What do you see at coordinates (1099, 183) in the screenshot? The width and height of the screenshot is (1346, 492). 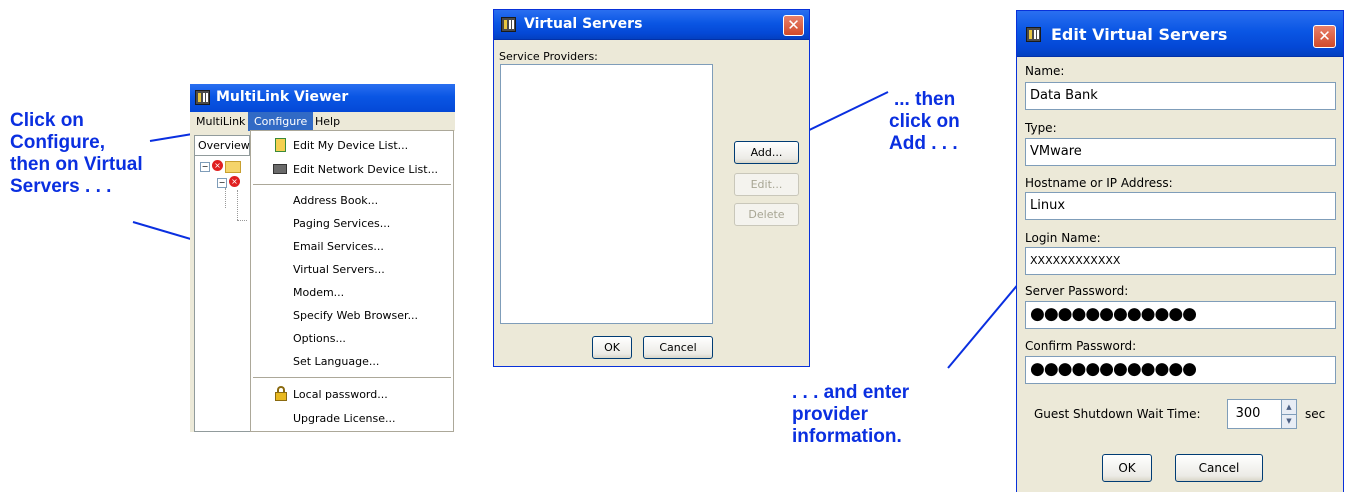 I see `hostname-label: Hostname or IP Address:` at bounding box center [1099, 183].